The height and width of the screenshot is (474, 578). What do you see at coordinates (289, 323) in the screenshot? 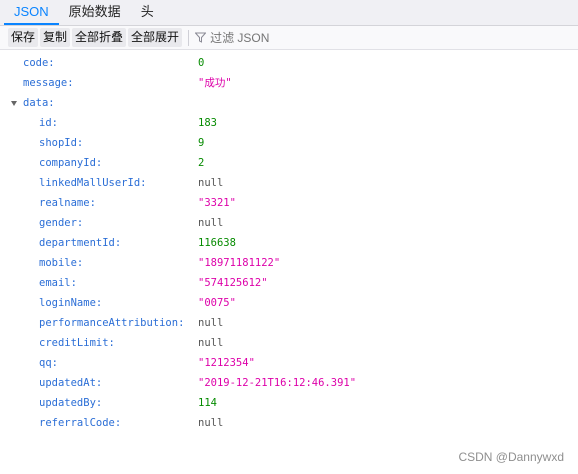
I see `json-row: performanceAttribution: null` at bounding box center [289, 323].